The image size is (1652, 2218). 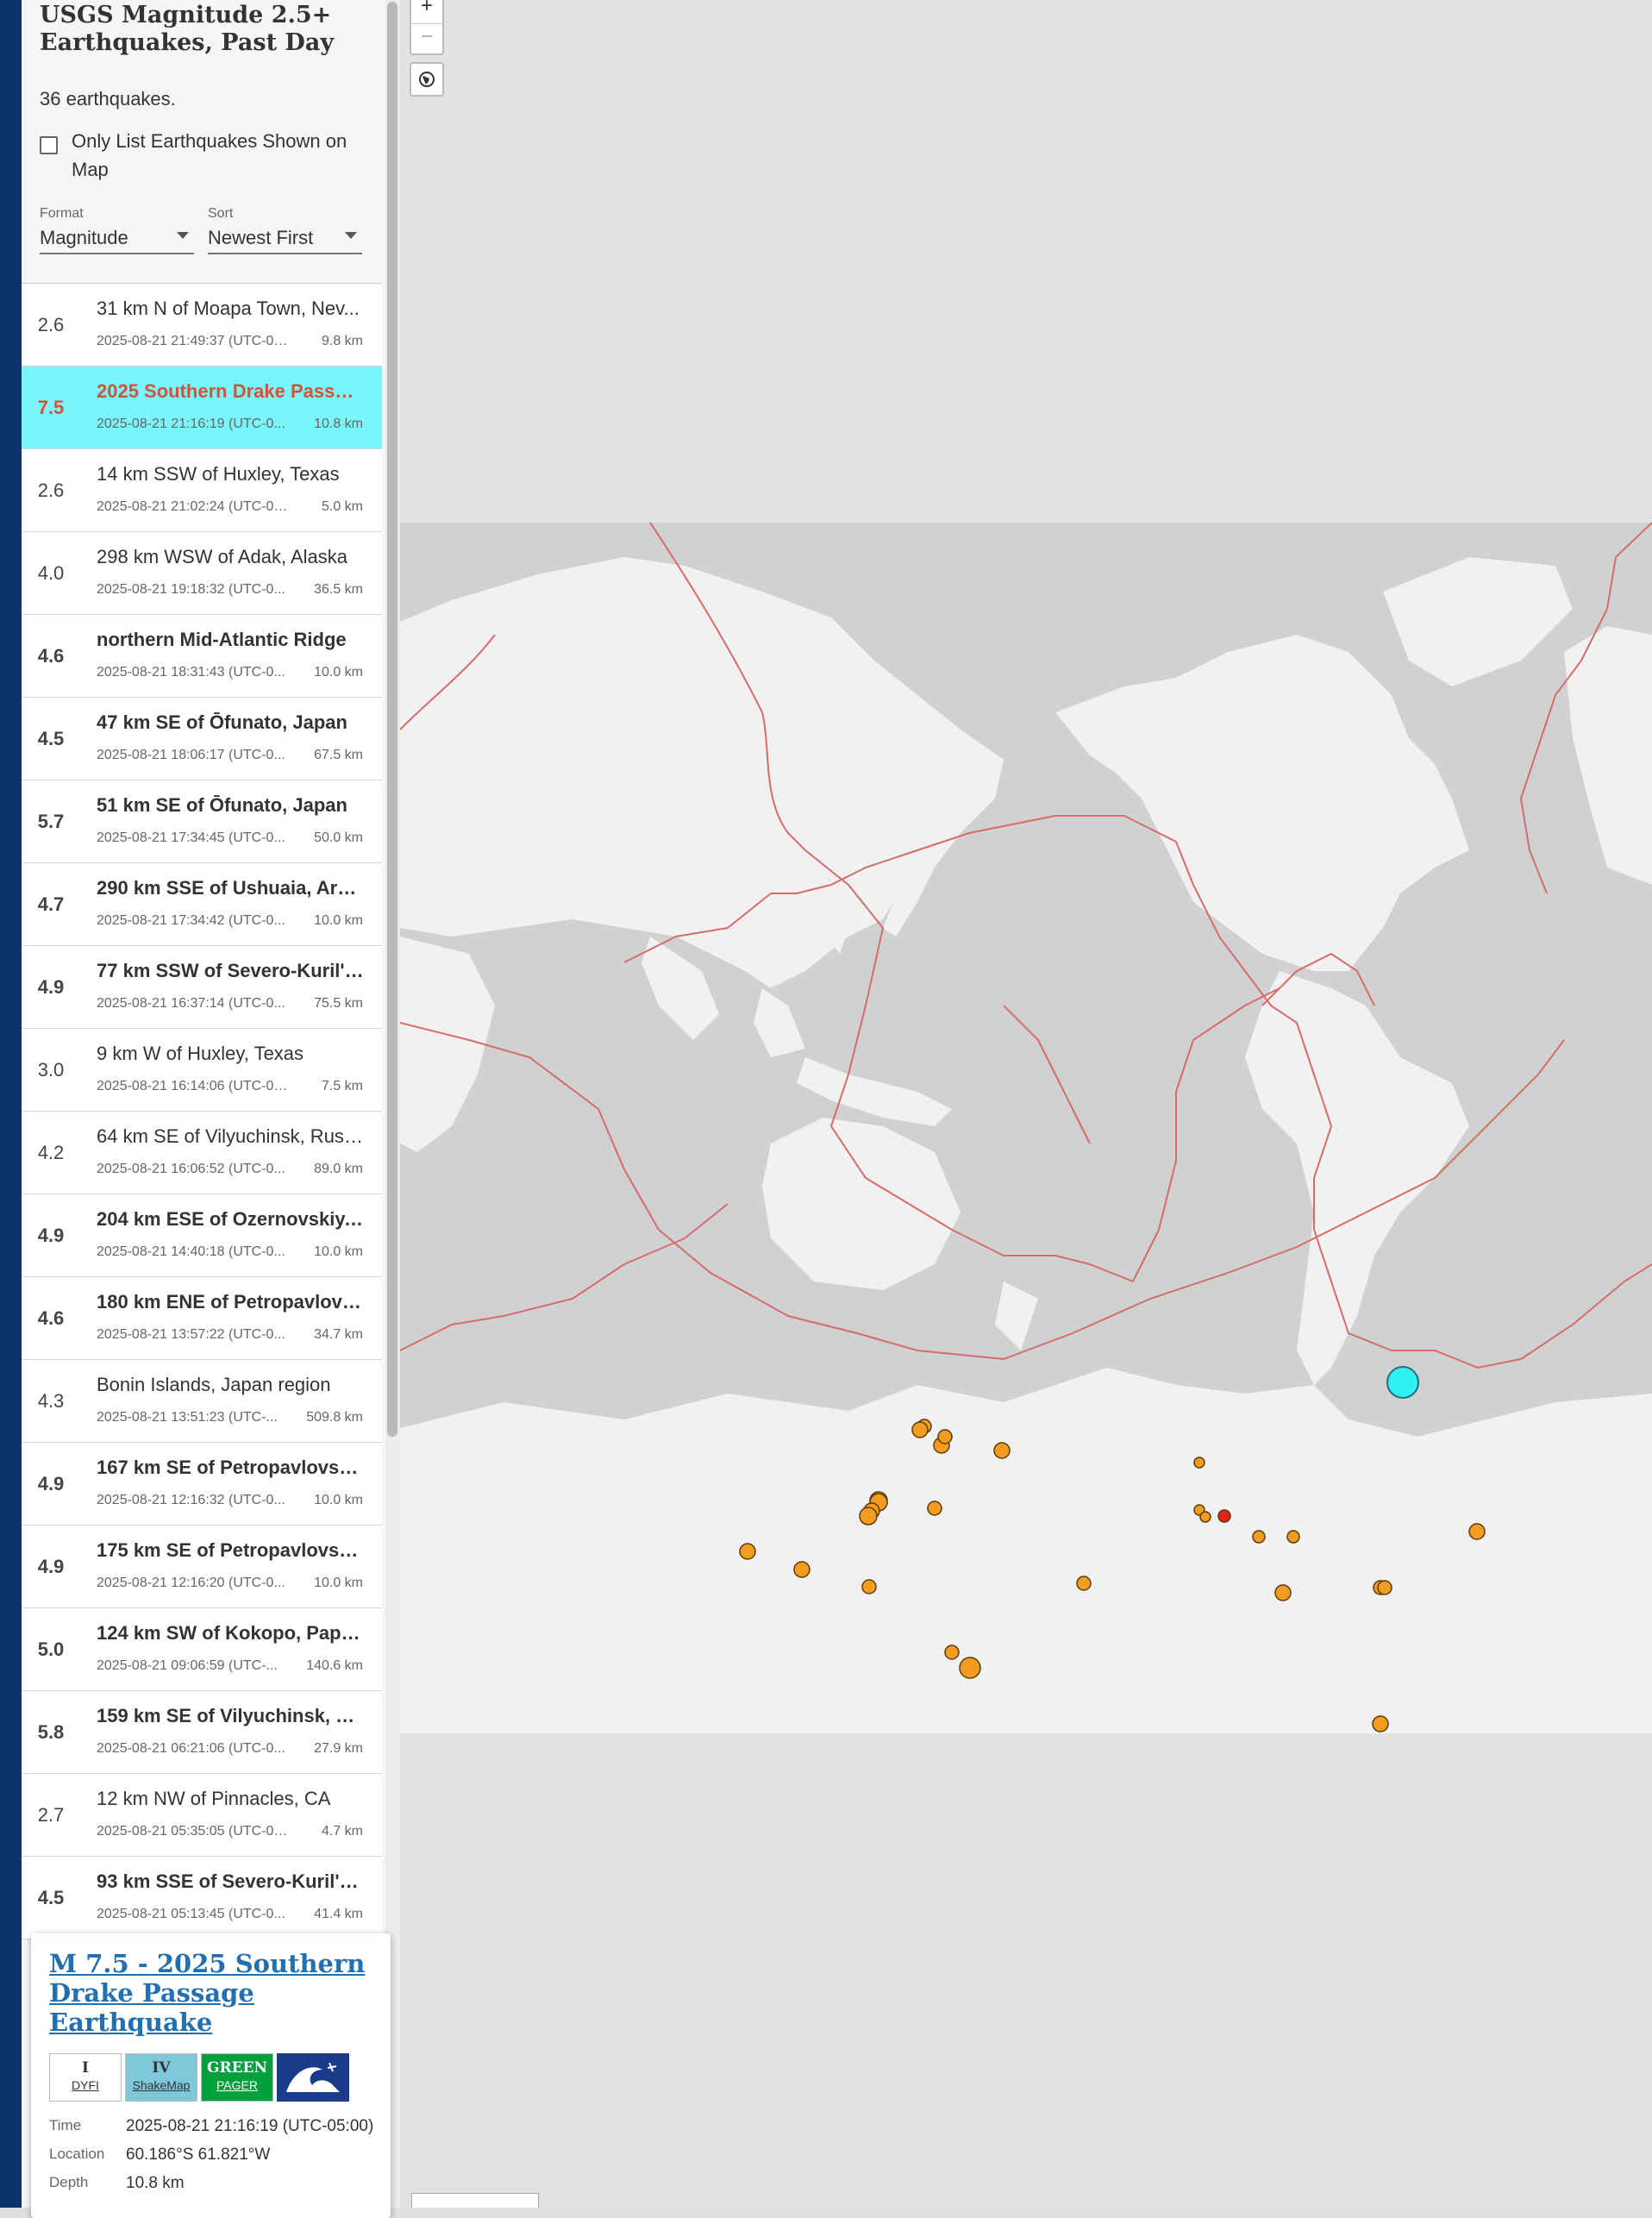 What do you see at coordinates (221, 213) in the screenshot?
I see `sort-label: Sort` at bounding box center [221, 213].